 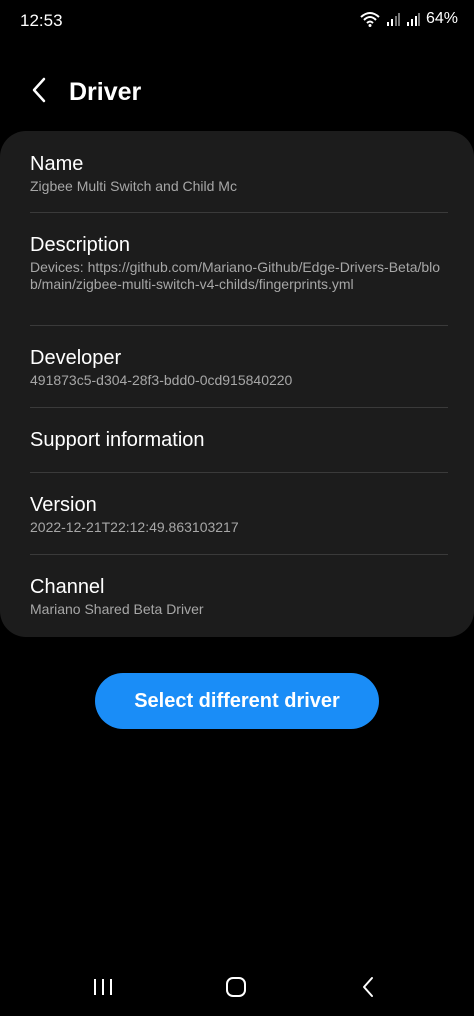 I want to click on recent-apps-icon, so click(x=103, y=989).